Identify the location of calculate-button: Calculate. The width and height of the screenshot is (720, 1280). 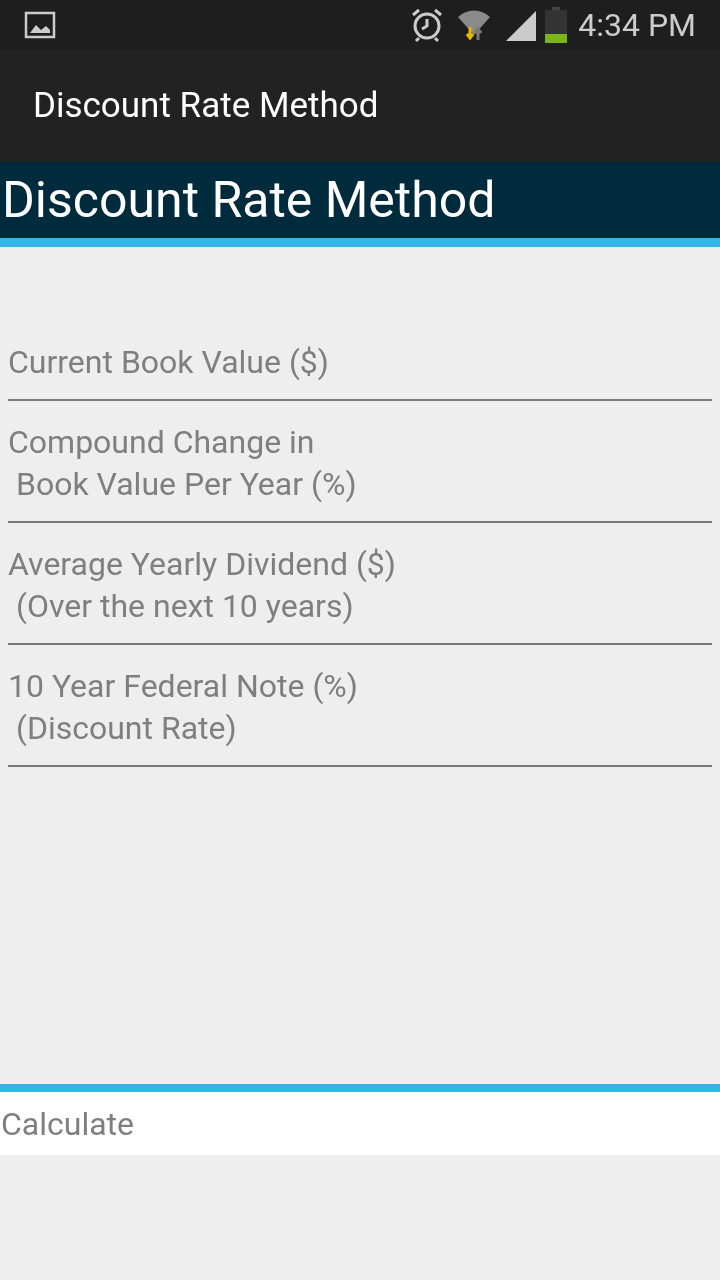
(360, 1119).